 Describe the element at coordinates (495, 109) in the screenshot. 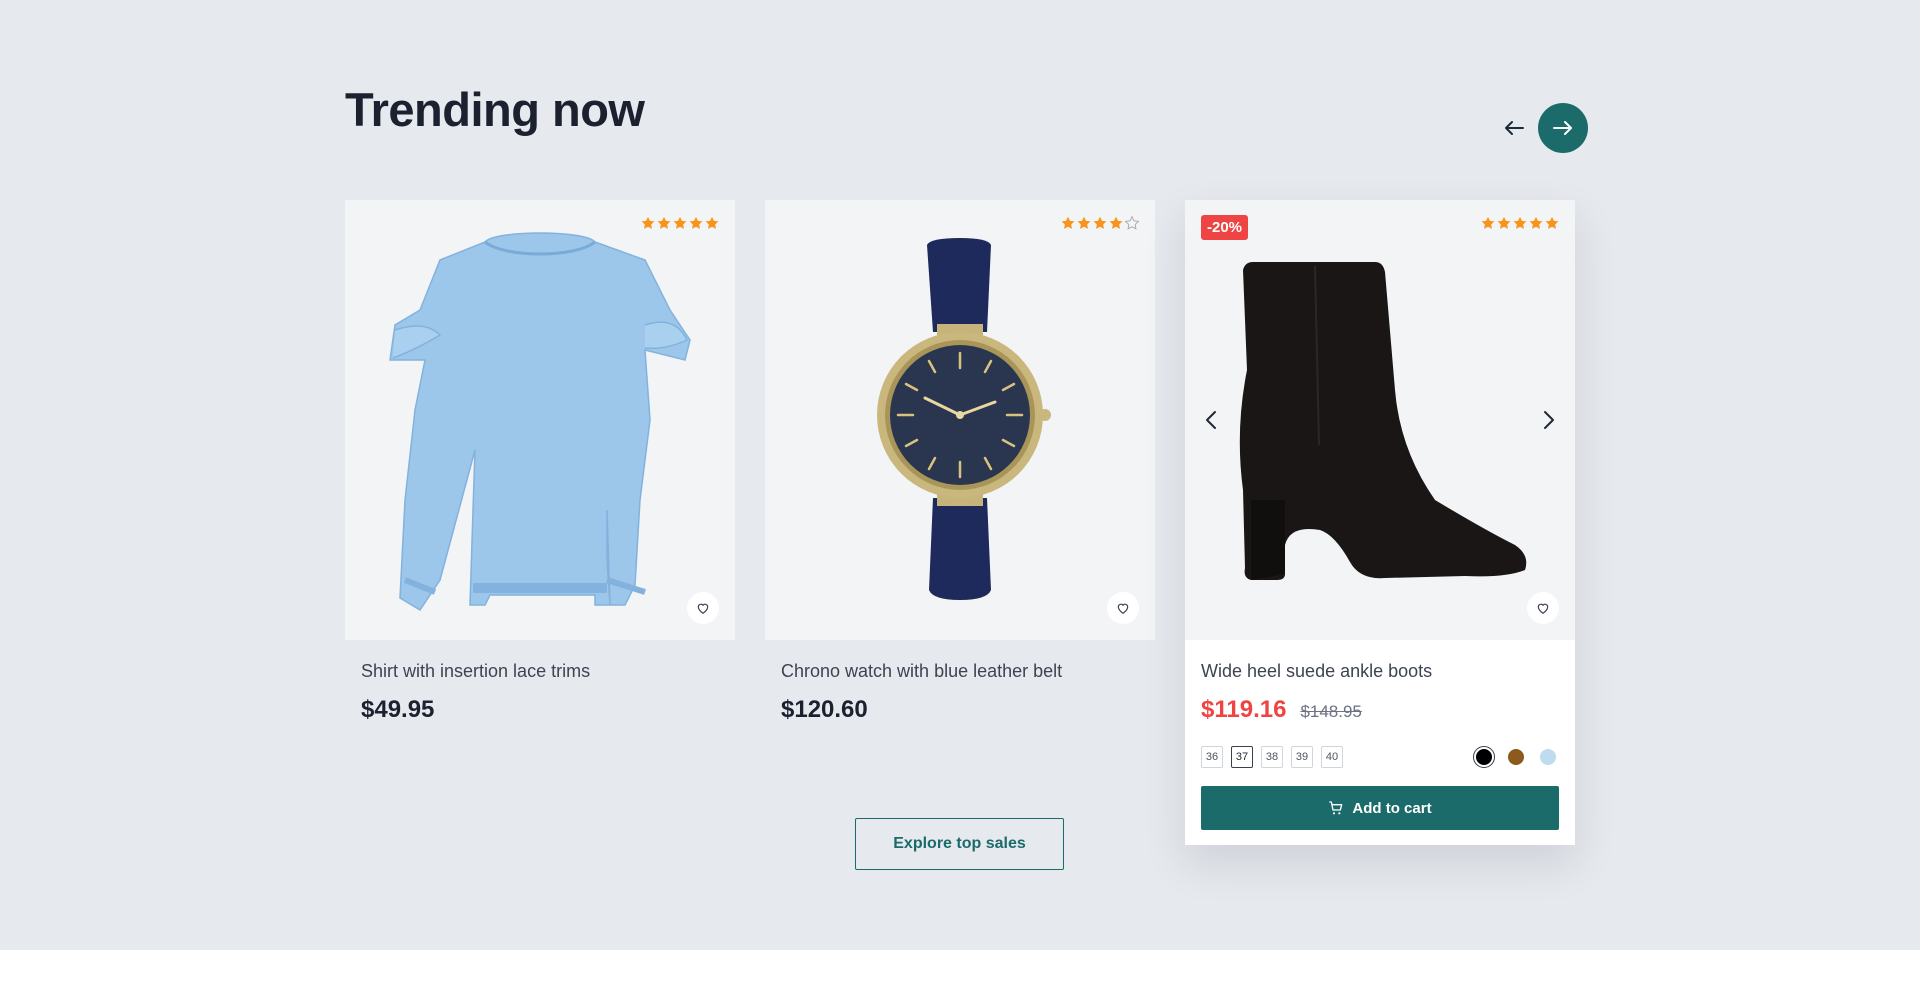

I see `section-title: Trending now` at that location.